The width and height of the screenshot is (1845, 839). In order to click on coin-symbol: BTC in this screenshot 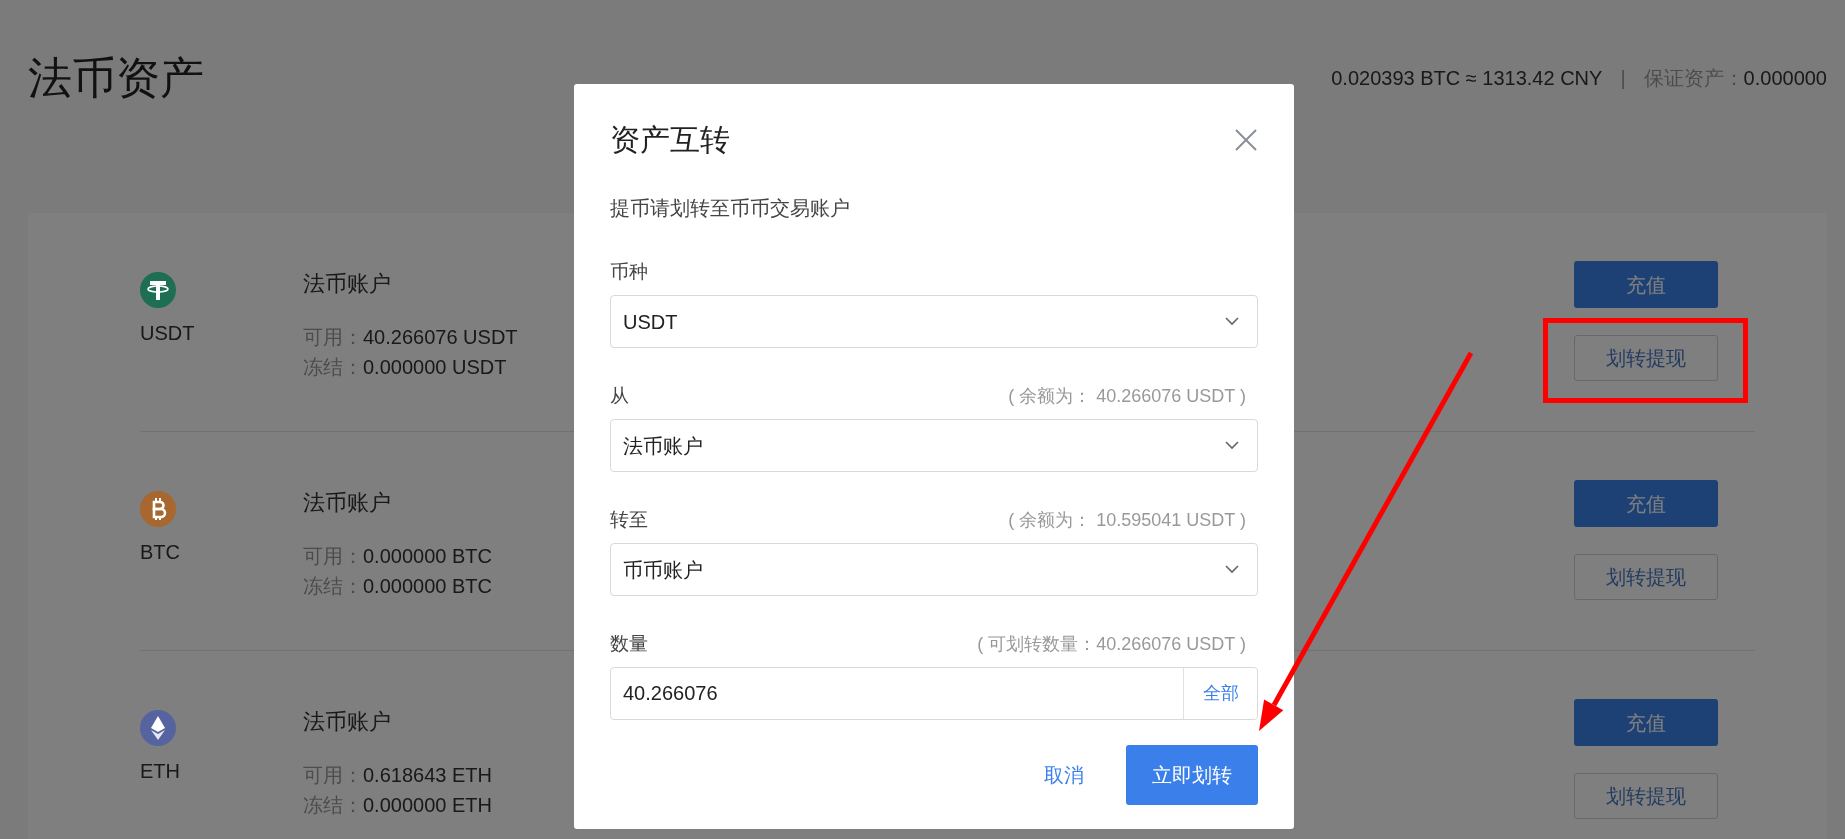, I will do `click(160, 552)`.